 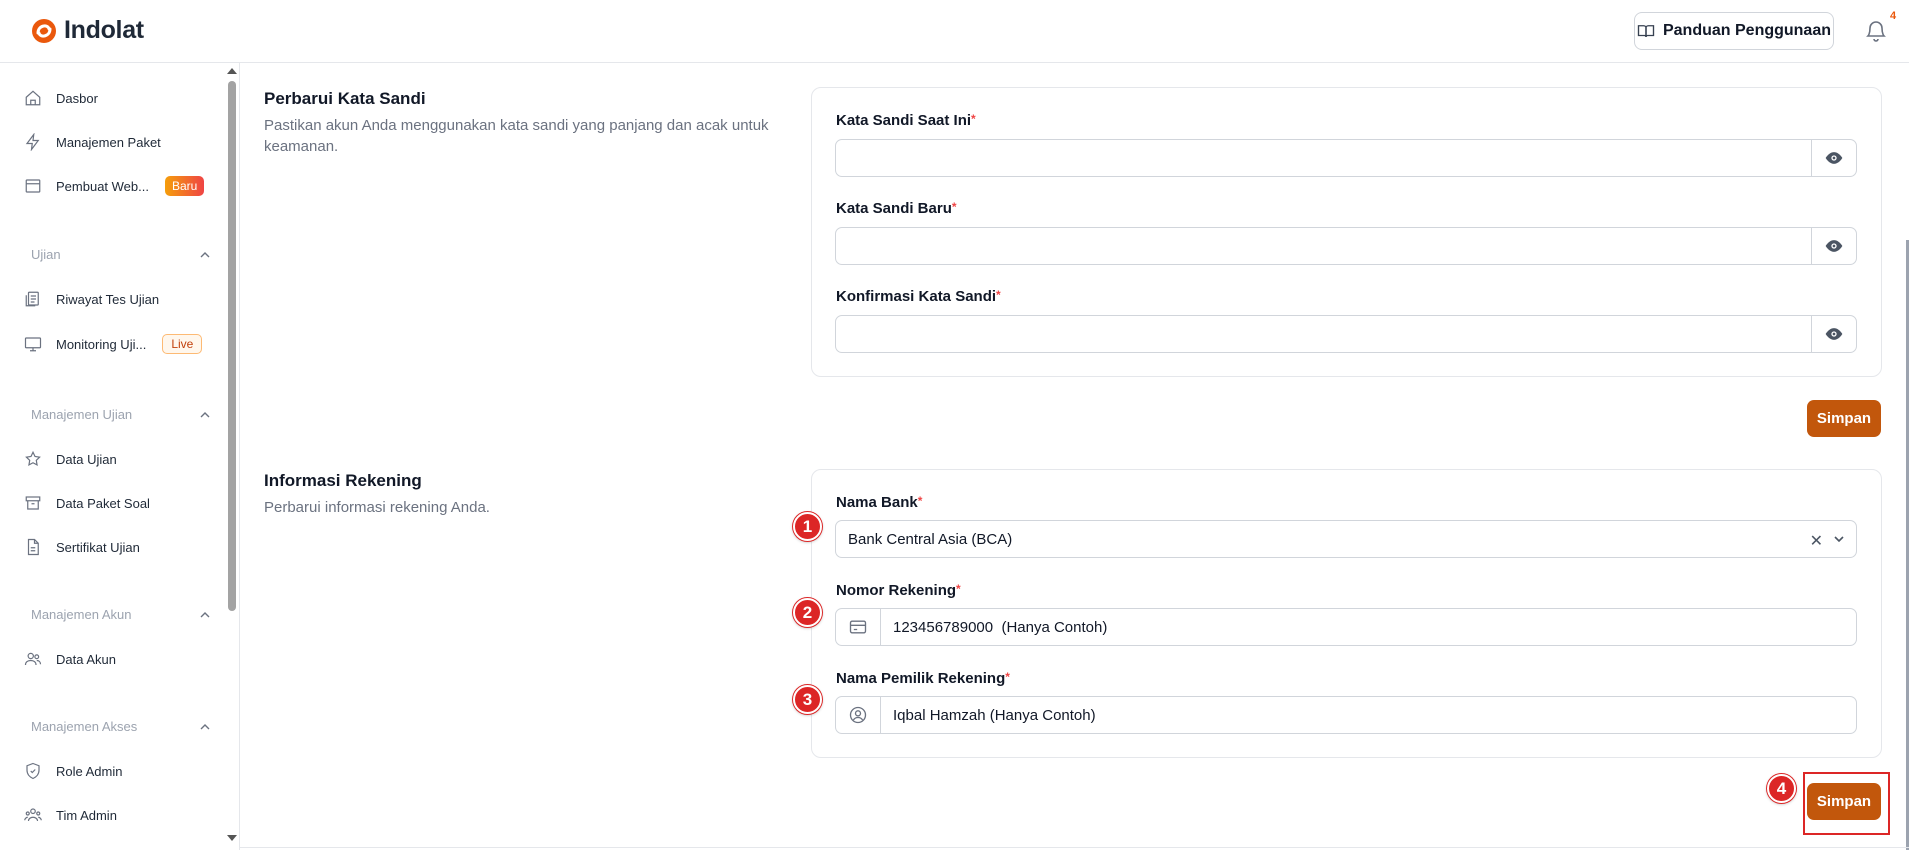 I want to click on password-section-title: Perbarui Kata Sandi, so click(x=345, y=98).